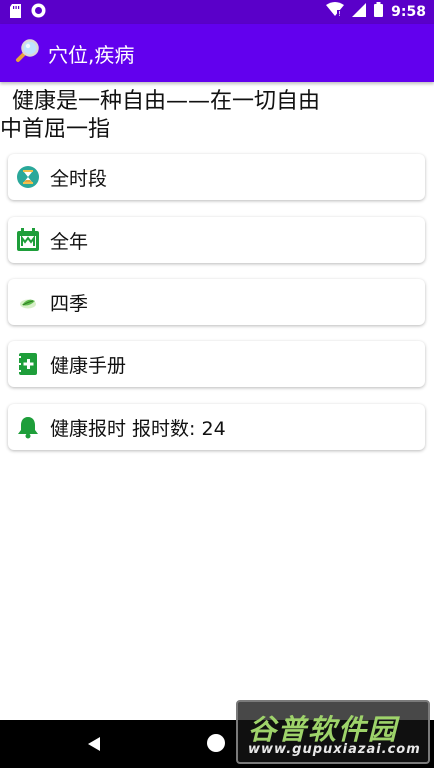  What do you see at coordinates (379, 11) in the screenshot?
I see `battery-icon` at bounding box center [379, 11].